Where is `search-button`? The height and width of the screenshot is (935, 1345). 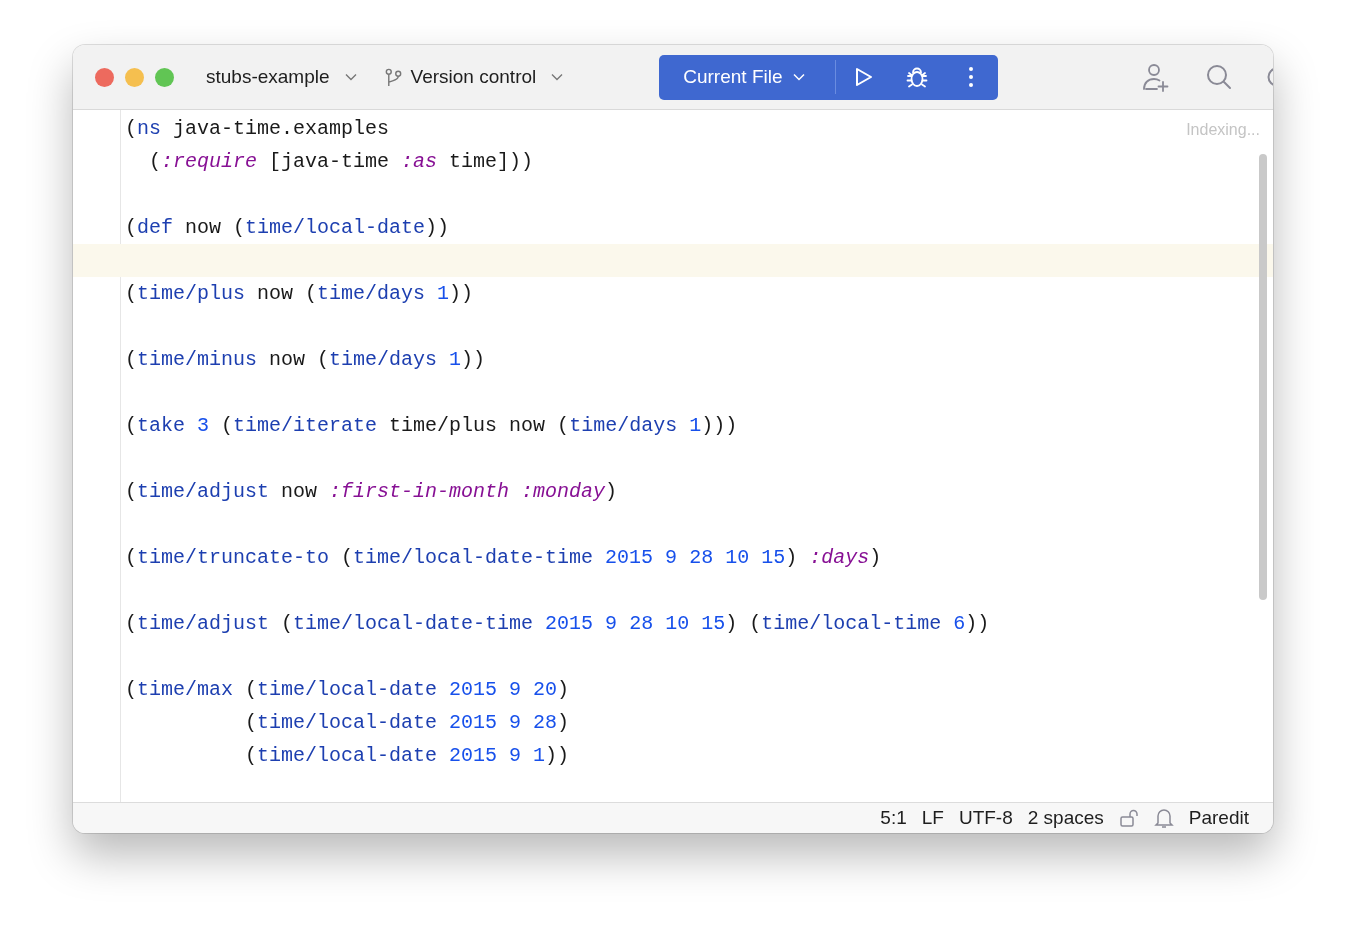 search-button is located at coordinates (1219, 77).